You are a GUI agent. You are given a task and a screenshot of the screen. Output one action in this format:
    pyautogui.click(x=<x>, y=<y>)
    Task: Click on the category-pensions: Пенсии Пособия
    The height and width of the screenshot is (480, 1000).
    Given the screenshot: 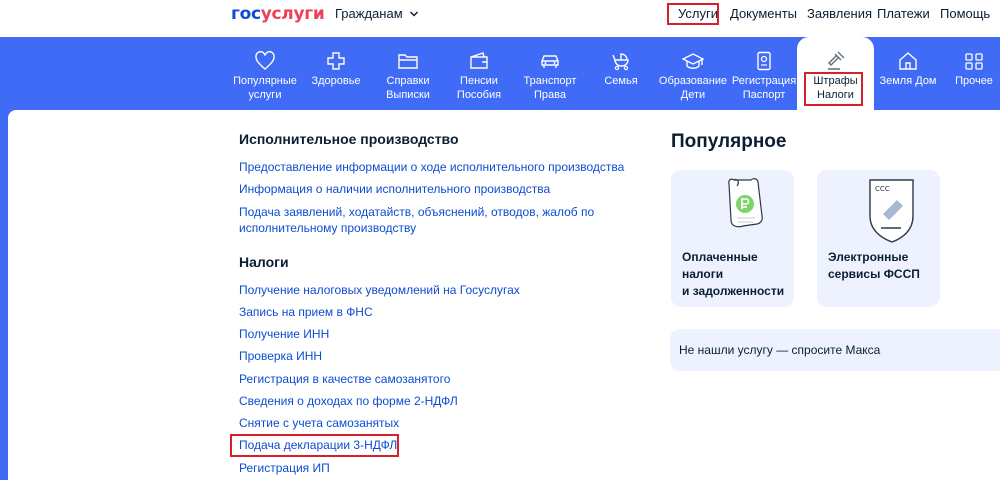 What is the action you would take?
    pyautogui.click(x=479, y=73)
    